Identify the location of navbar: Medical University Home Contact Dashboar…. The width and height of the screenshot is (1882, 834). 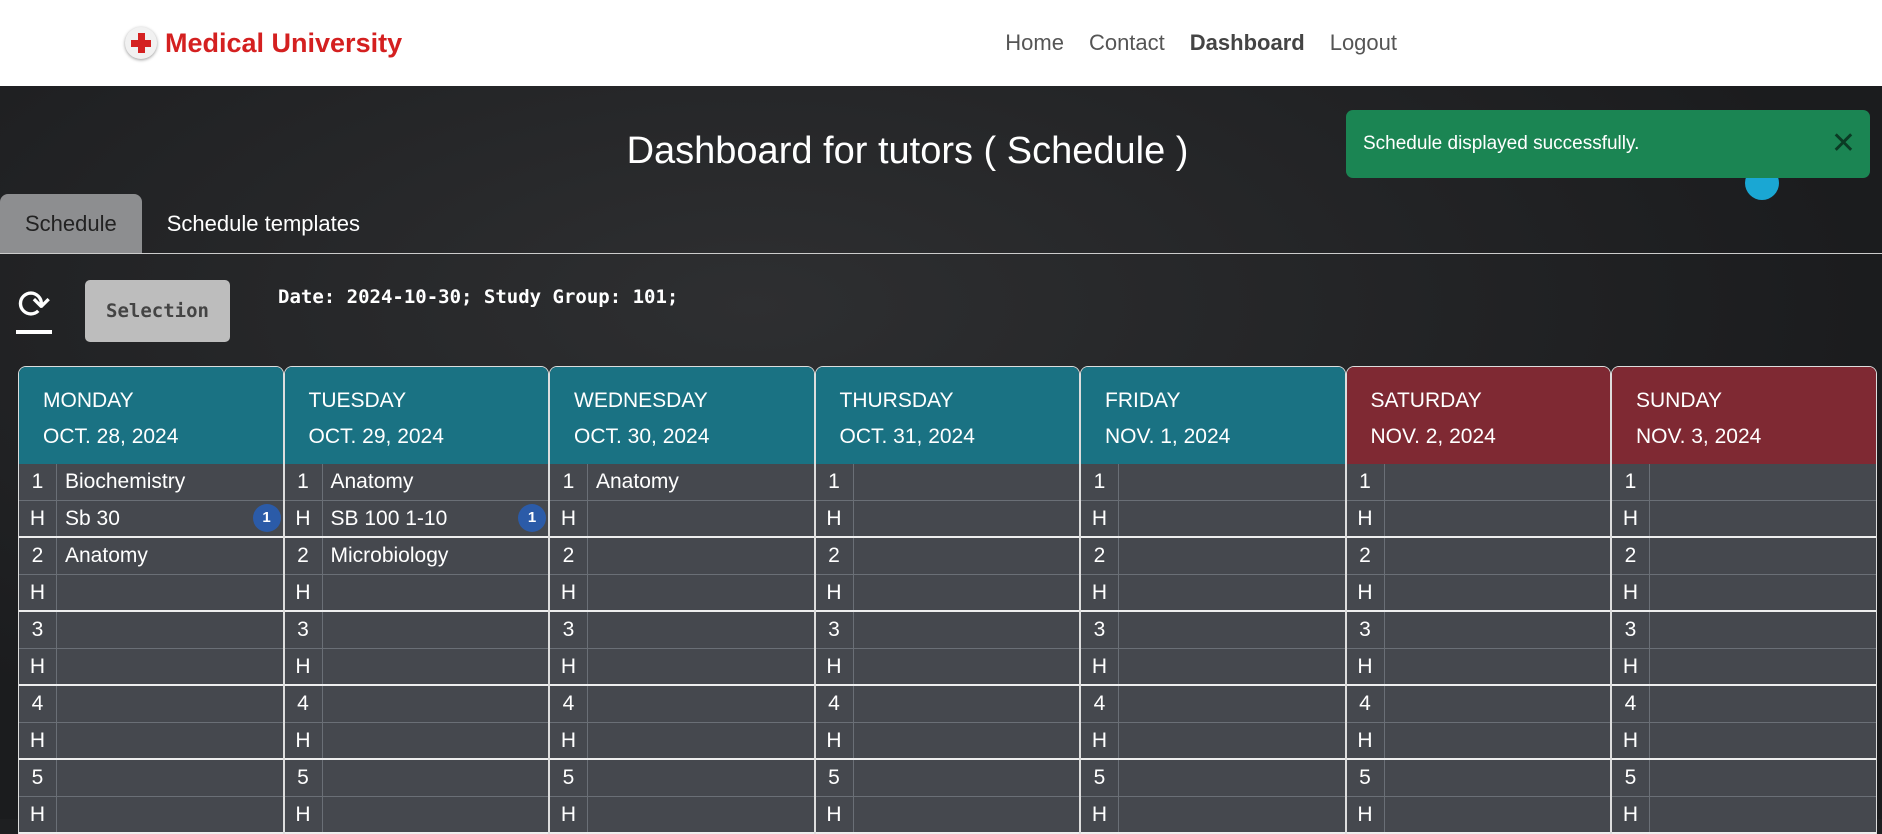
(941, 43).